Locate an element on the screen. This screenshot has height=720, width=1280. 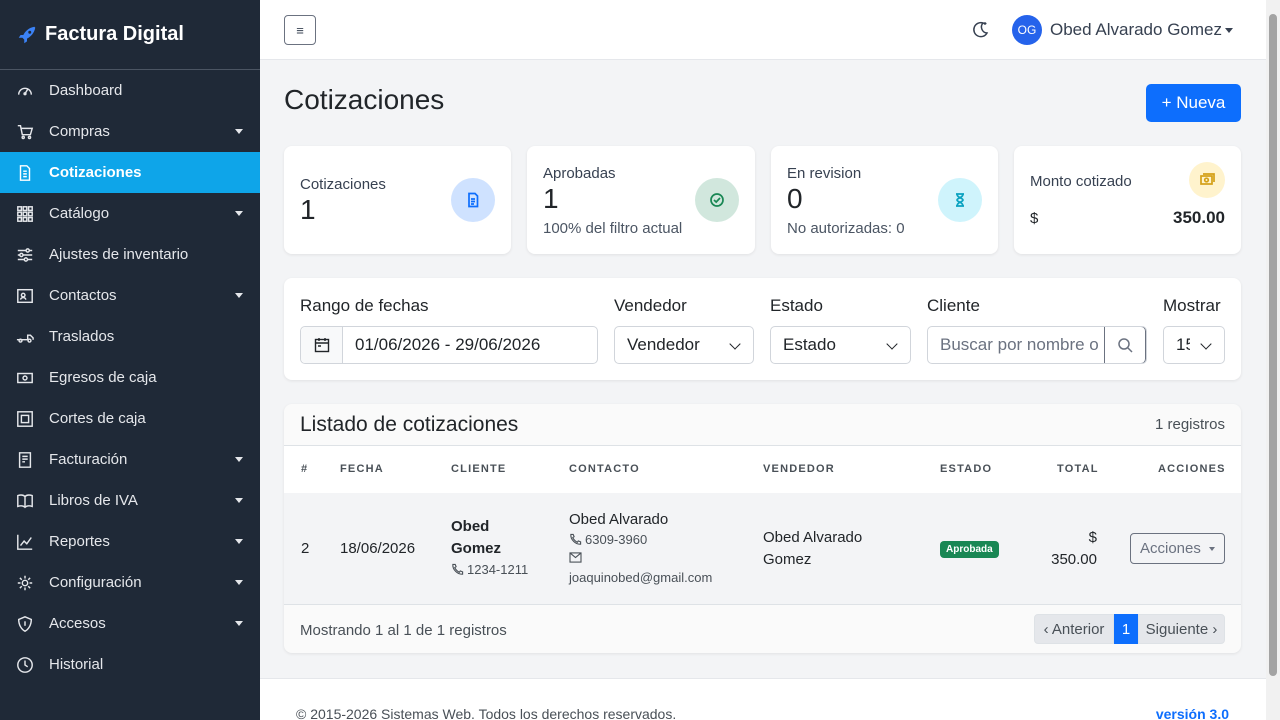
avatar: OG is located at coordinates (1027, 30).